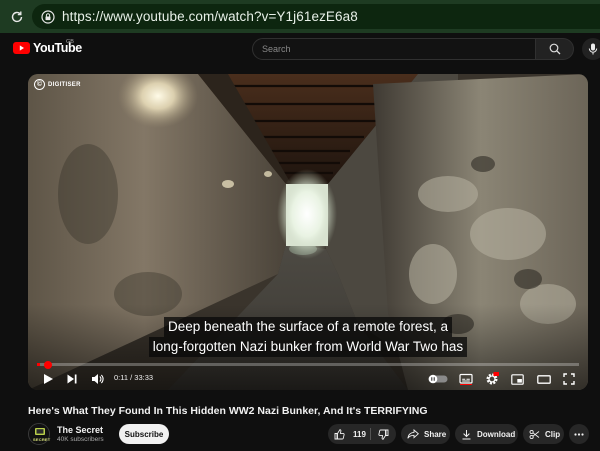 This screenshot has height=451, width=600. I want to click on reload-icon, so click(17, 17).